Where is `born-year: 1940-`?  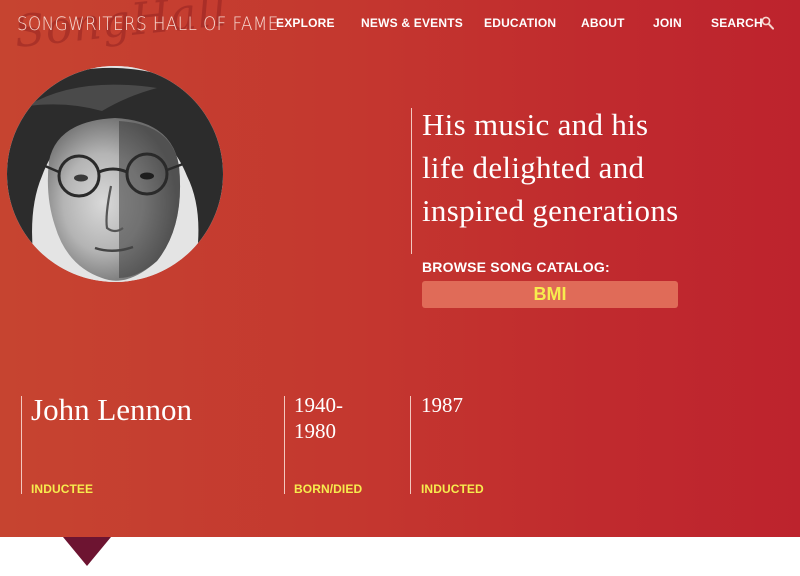
born-year: 1940- is located at coordinates (318, 405).